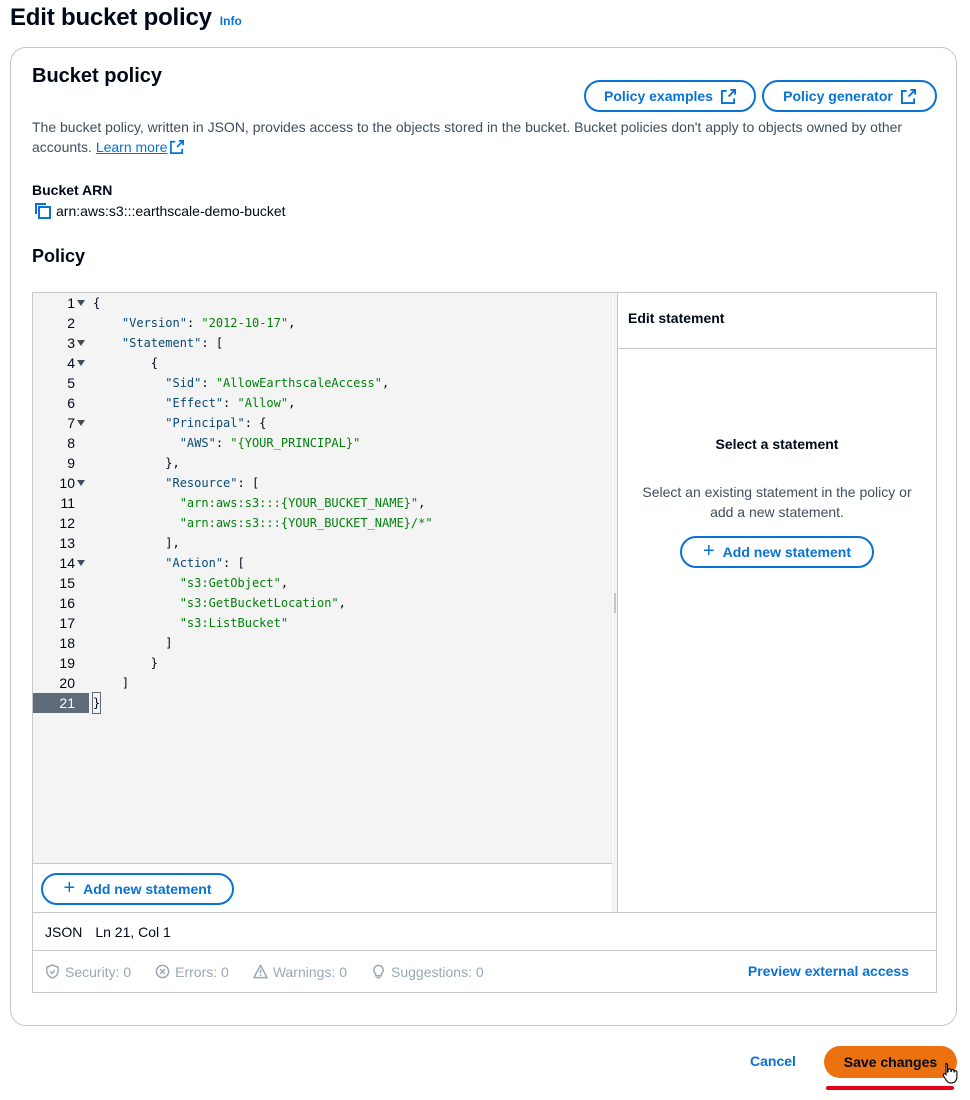  What do you see at coordinates (322, 583) in the screenshot?
I see `code-line: 15 "s3:GetObject",` at bounding box center [322, 583].